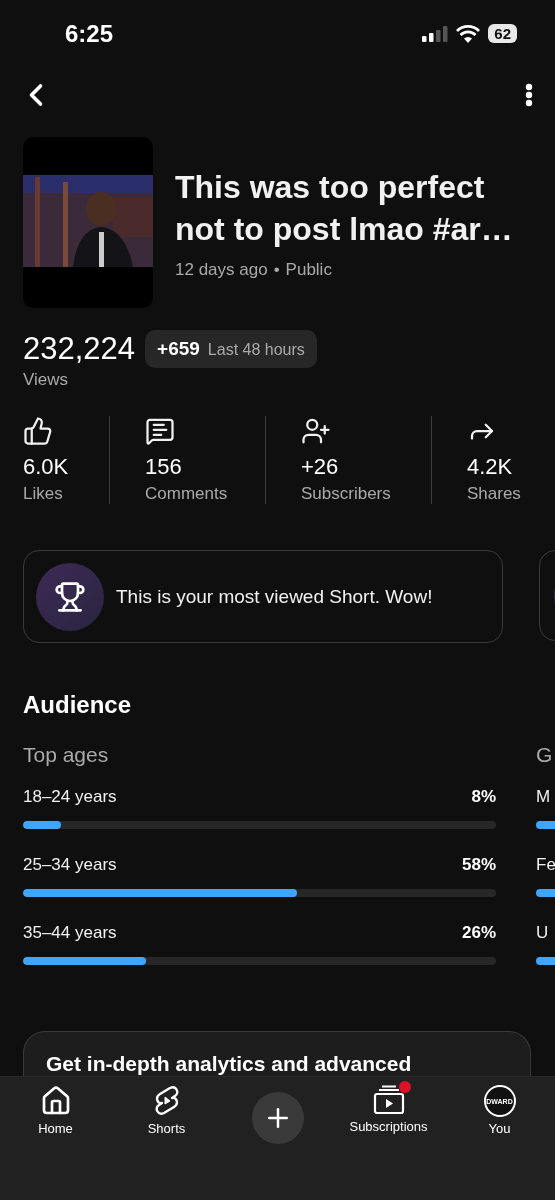 The image size is (555, 1200). I want to click on row-label: Fe, so click(545, 865).